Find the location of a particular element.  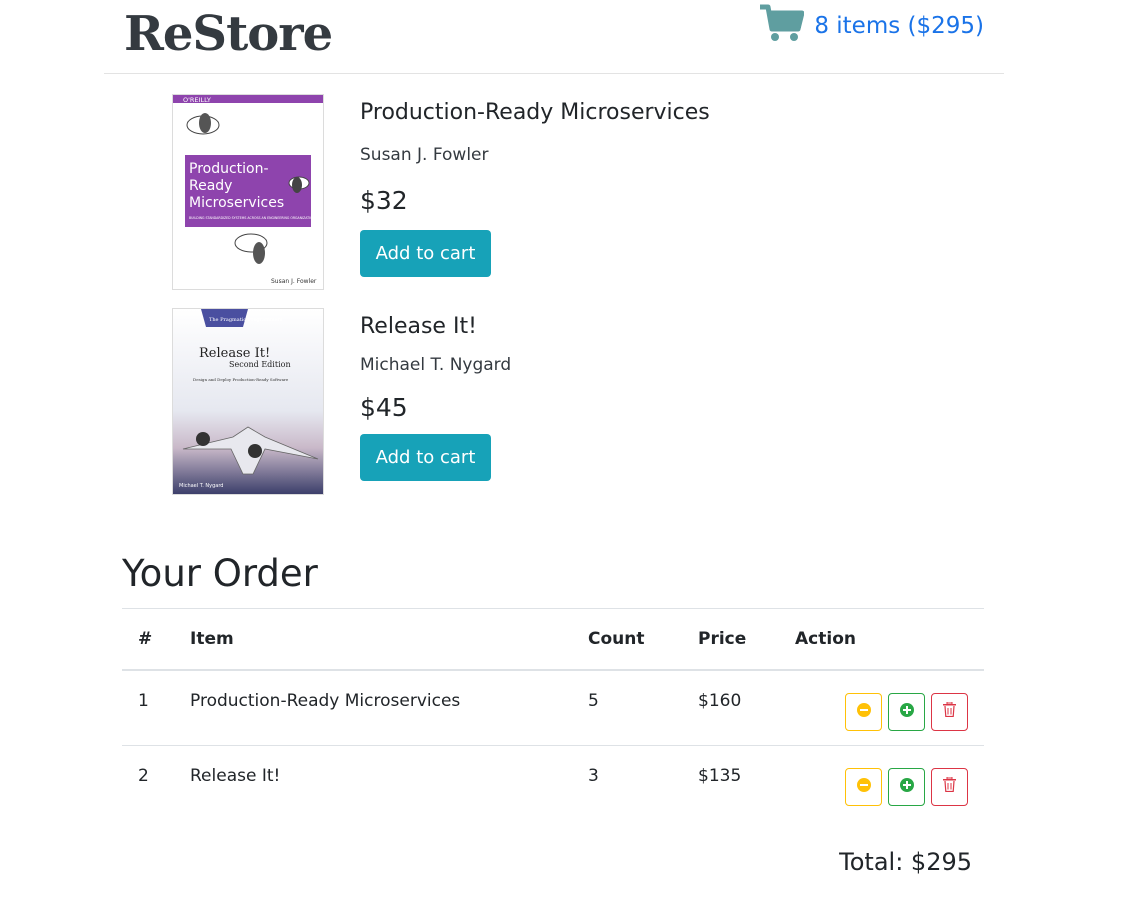

row-number: 2 is located at coordinates (143, 775).